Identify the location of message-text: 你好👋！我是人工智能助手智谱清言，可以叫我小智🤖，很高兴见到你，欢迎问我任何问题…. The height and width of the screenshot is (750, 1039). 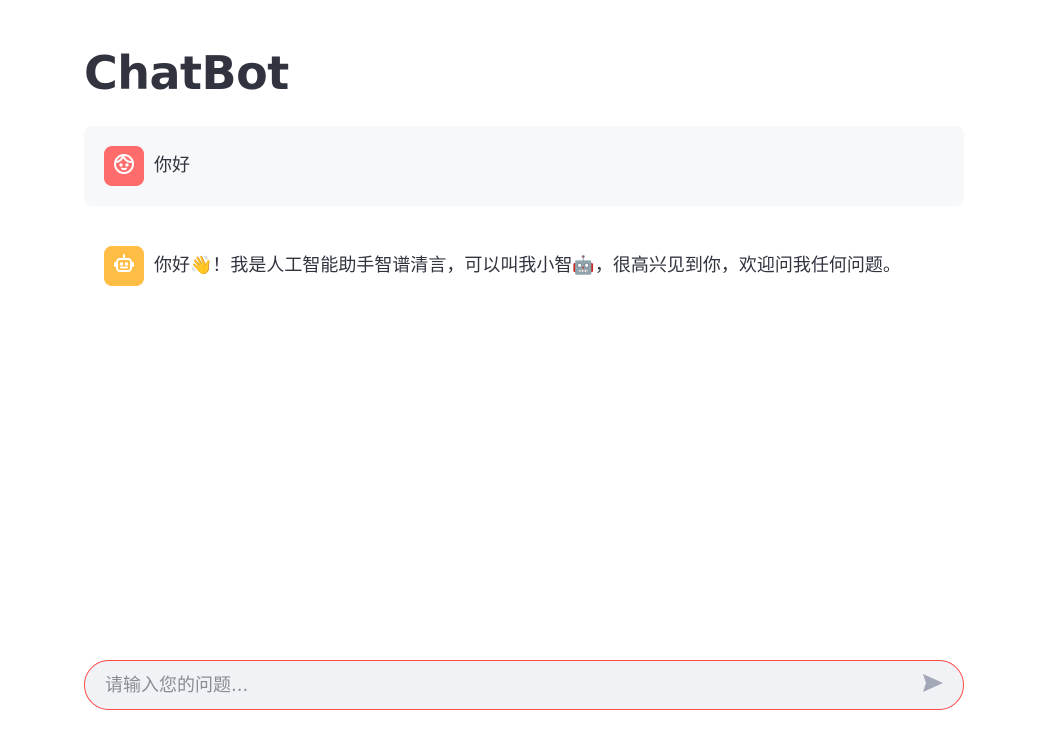
(527, 265).